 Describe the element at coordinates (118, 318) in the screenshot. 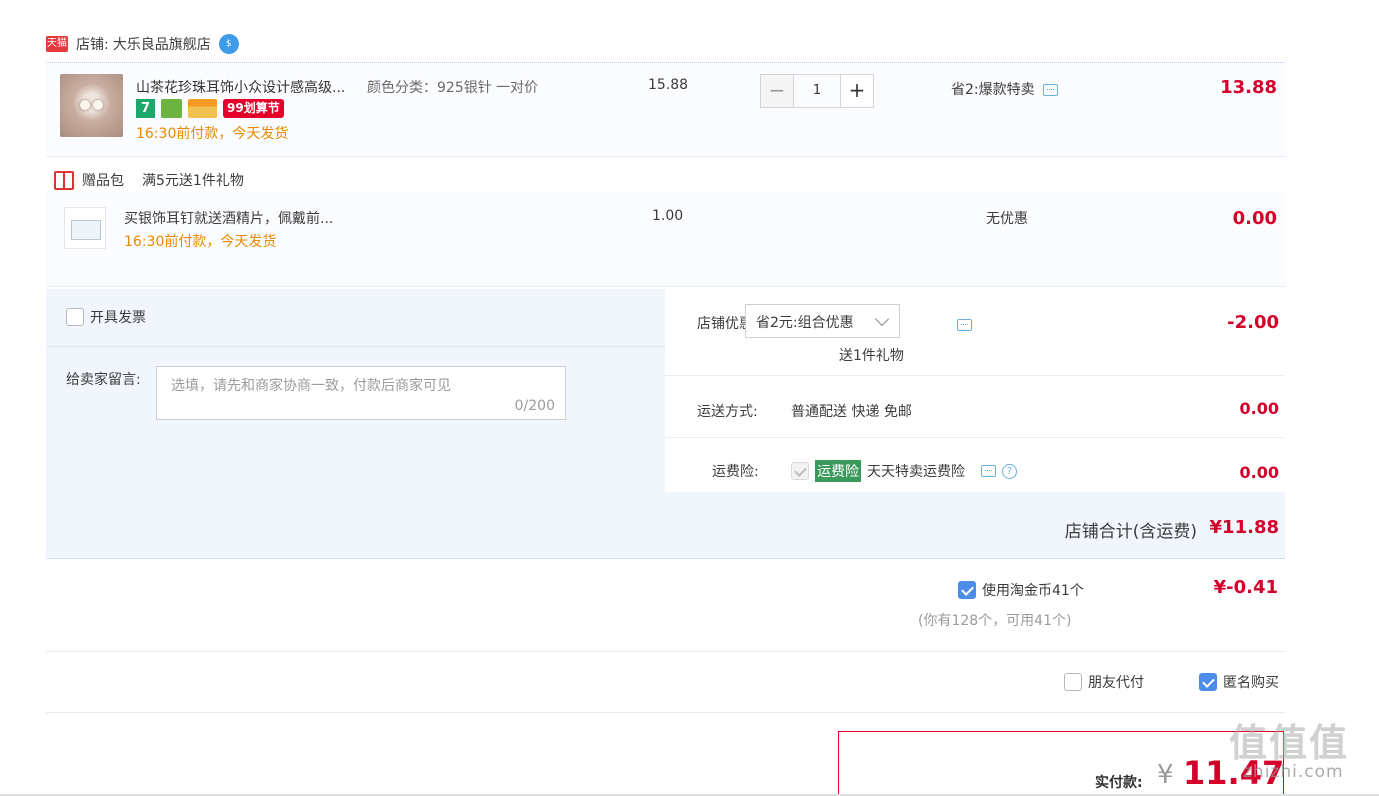

I see `invoice-label: 开具发票` at that location.